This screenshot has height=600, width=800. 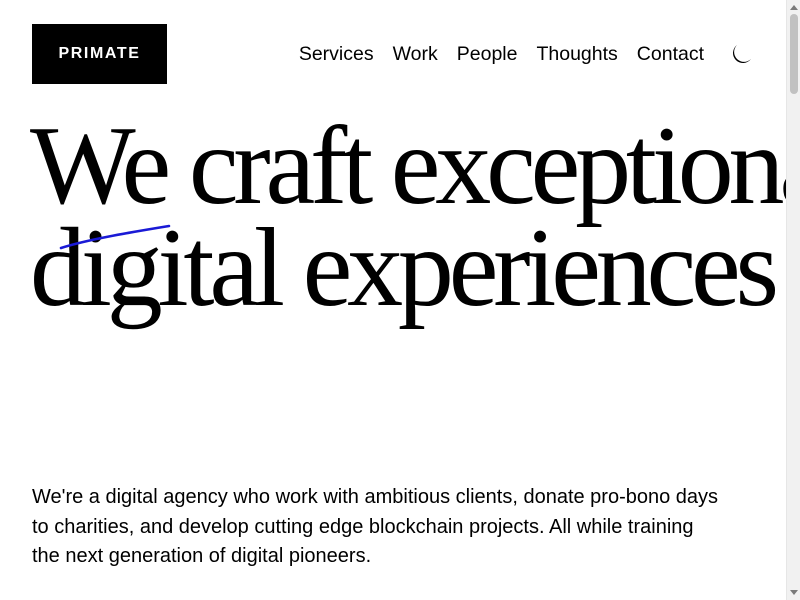 I want to click on logo-text: PRIMATE, so click(x=99, y=53).